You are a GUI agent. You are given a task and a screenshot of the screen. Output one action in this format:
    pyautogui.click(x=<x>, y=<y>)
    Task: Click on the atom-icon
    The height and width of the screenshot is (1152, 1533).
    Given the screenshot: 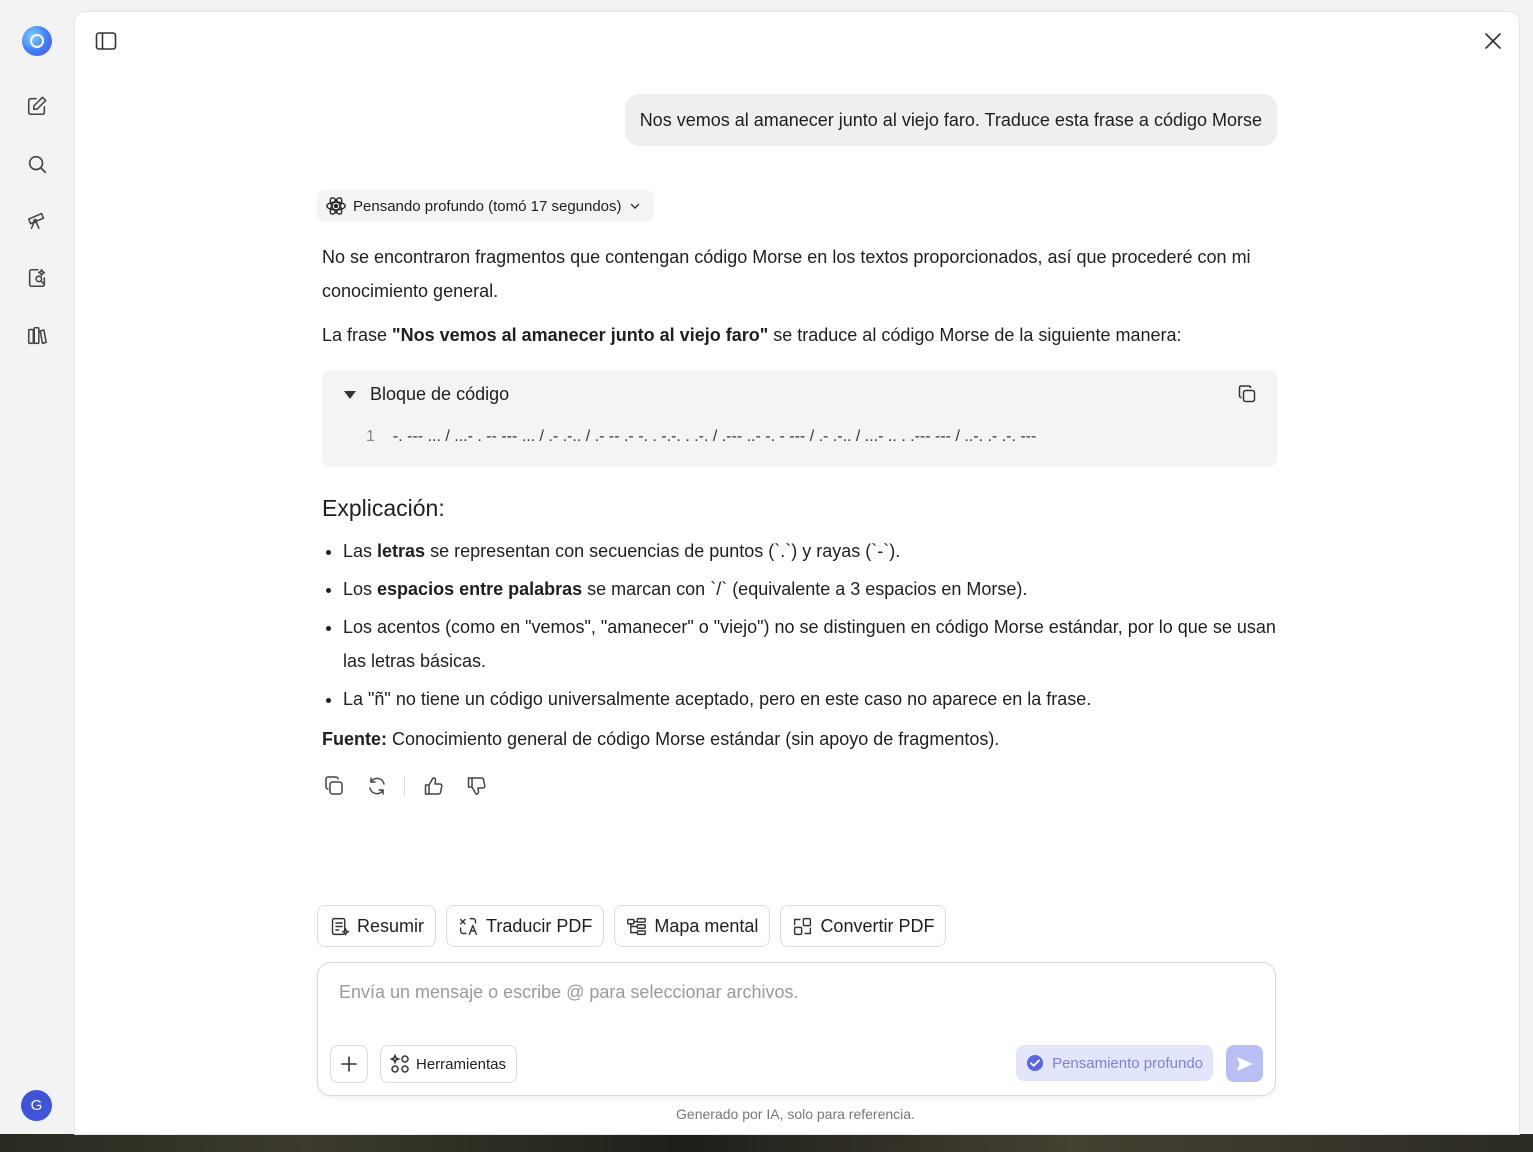 What is the action you would take?
    pyautogui.click(x=336, y=206)
    